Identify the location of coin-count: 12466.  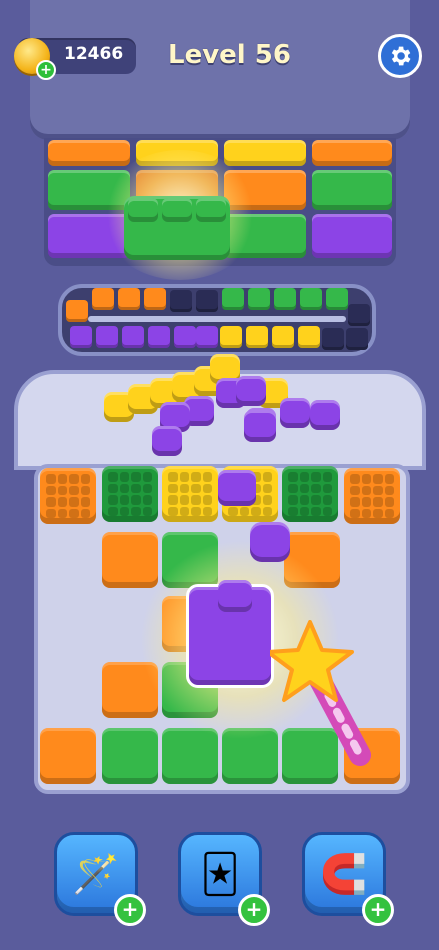
(94, 54).